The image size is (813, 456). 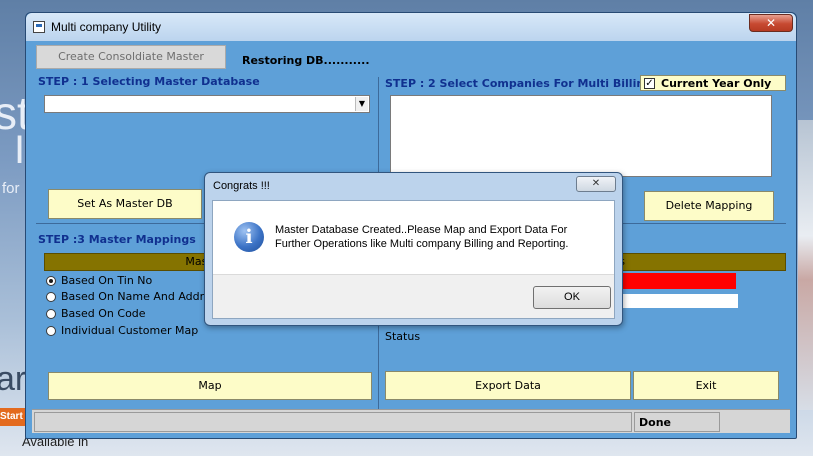 What do you see at coordinates (709, 206) in the screenshot?
I see `delete-mapping-button: Delete Mapping` at bounding box center [709, 206].